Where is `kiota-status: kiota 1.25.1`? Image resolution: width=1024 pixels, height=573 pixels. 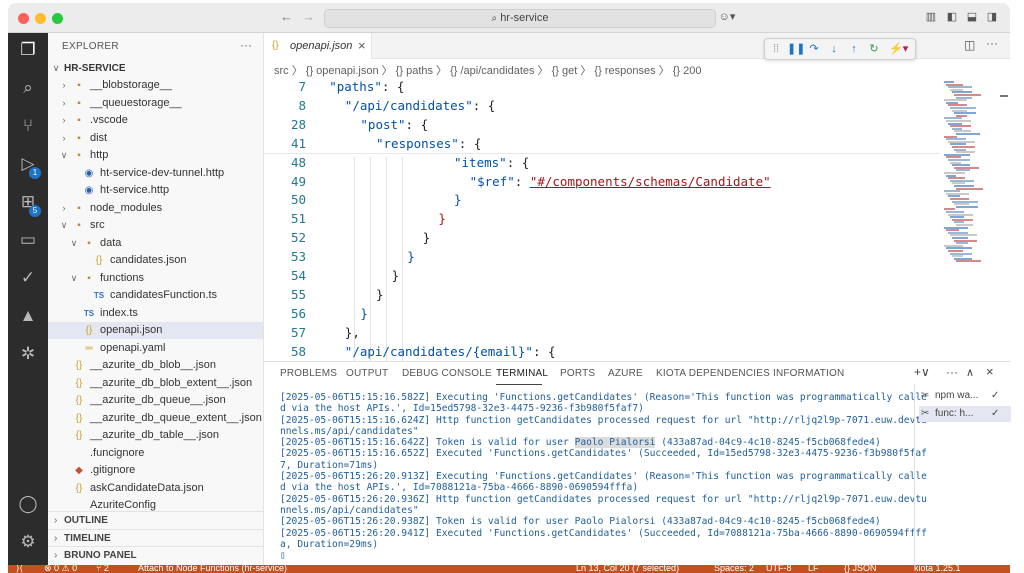 kiota-status: kiota 1.25.1 is located at coordinates (937, 569).